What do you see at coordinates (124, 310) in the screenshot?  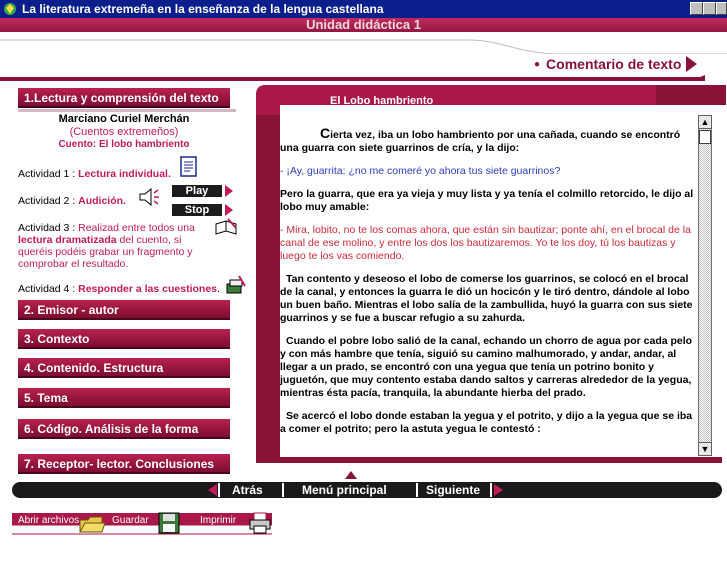 I see `menu-item-emisor: 2. Emisor - autor` at bounding box center [124, 310].